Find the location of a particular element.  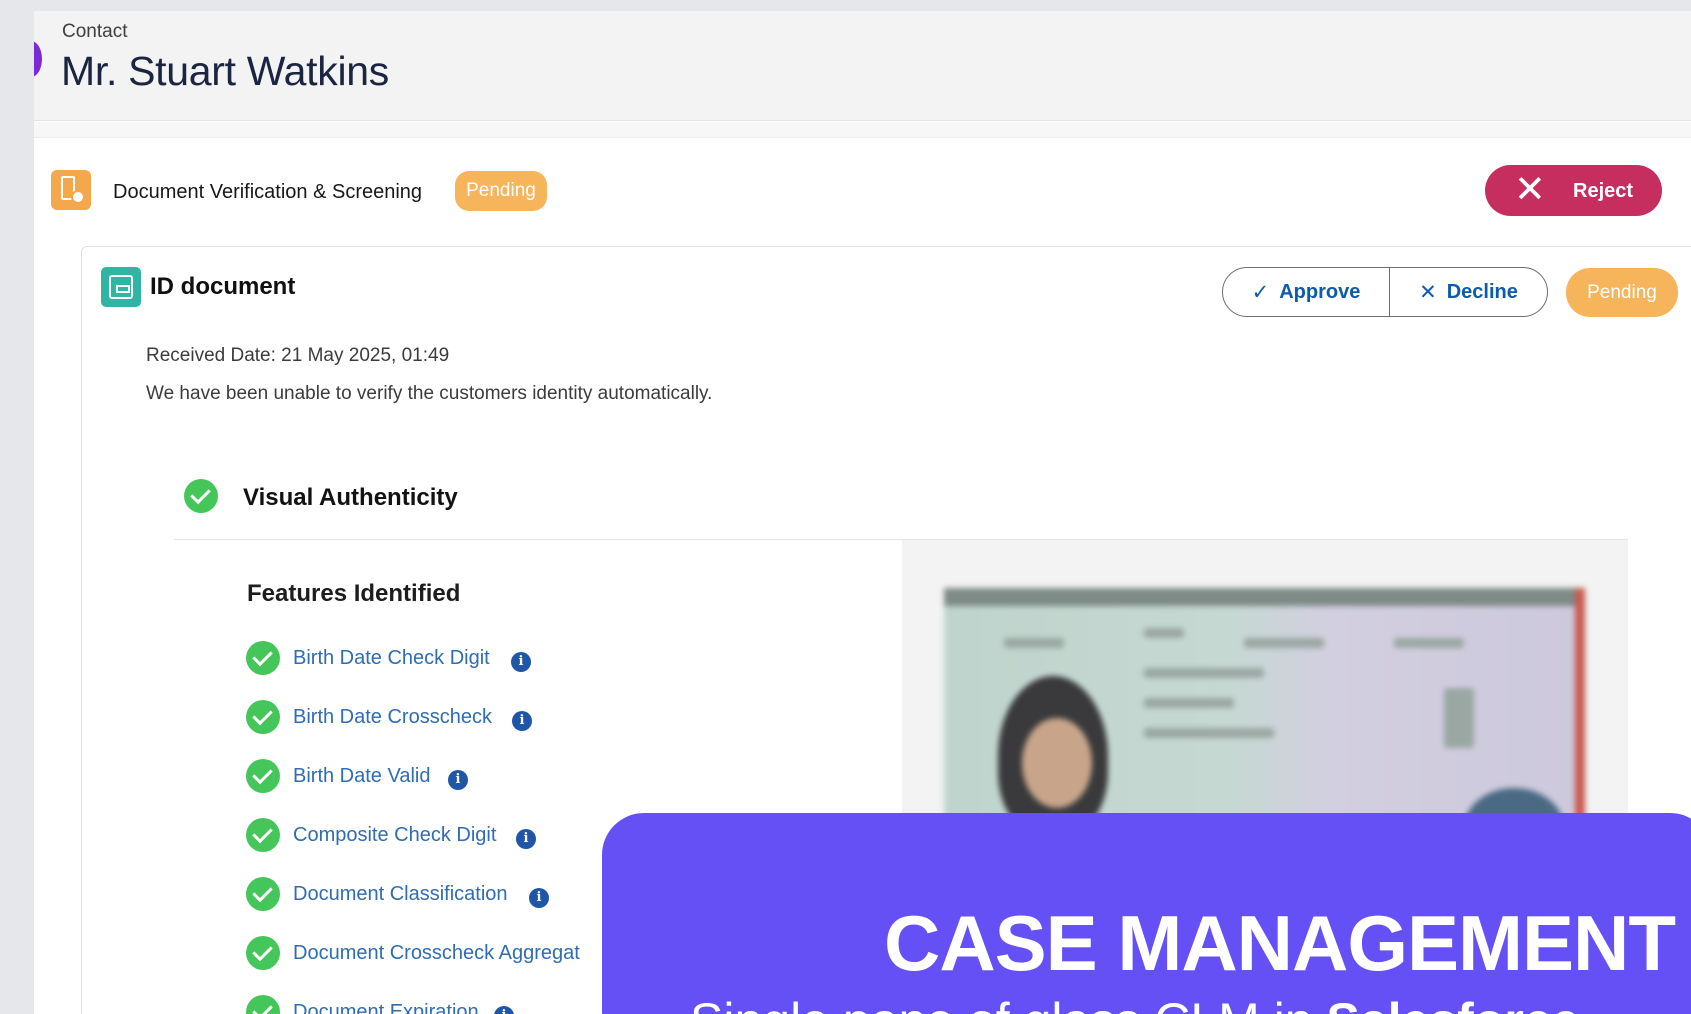

reject-button: ✕ Reject is located at coordinates (1573, 190).